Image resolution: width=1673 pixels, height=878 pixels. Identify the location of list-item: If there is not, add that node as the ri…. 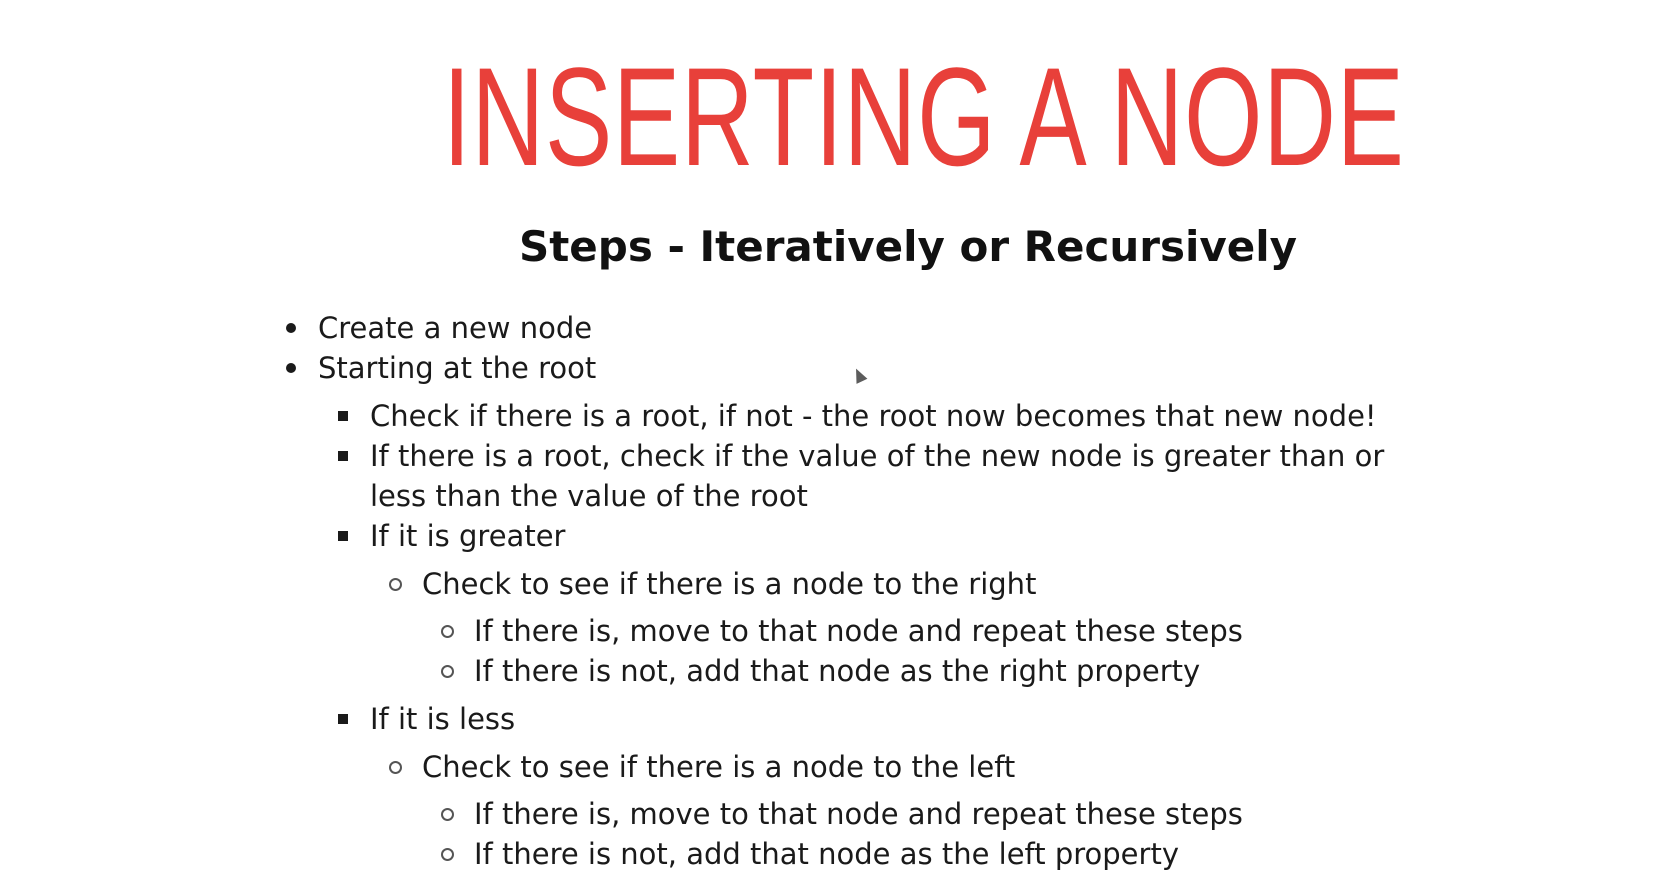
(821, 671).